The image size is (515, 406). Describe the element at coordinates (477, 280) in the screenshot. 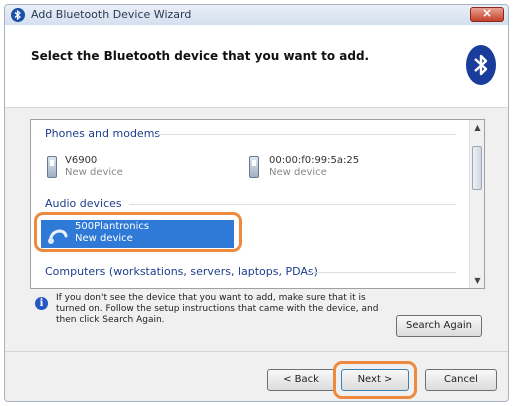

I see `scroll-down-arrow-icon: ▼` at that location.